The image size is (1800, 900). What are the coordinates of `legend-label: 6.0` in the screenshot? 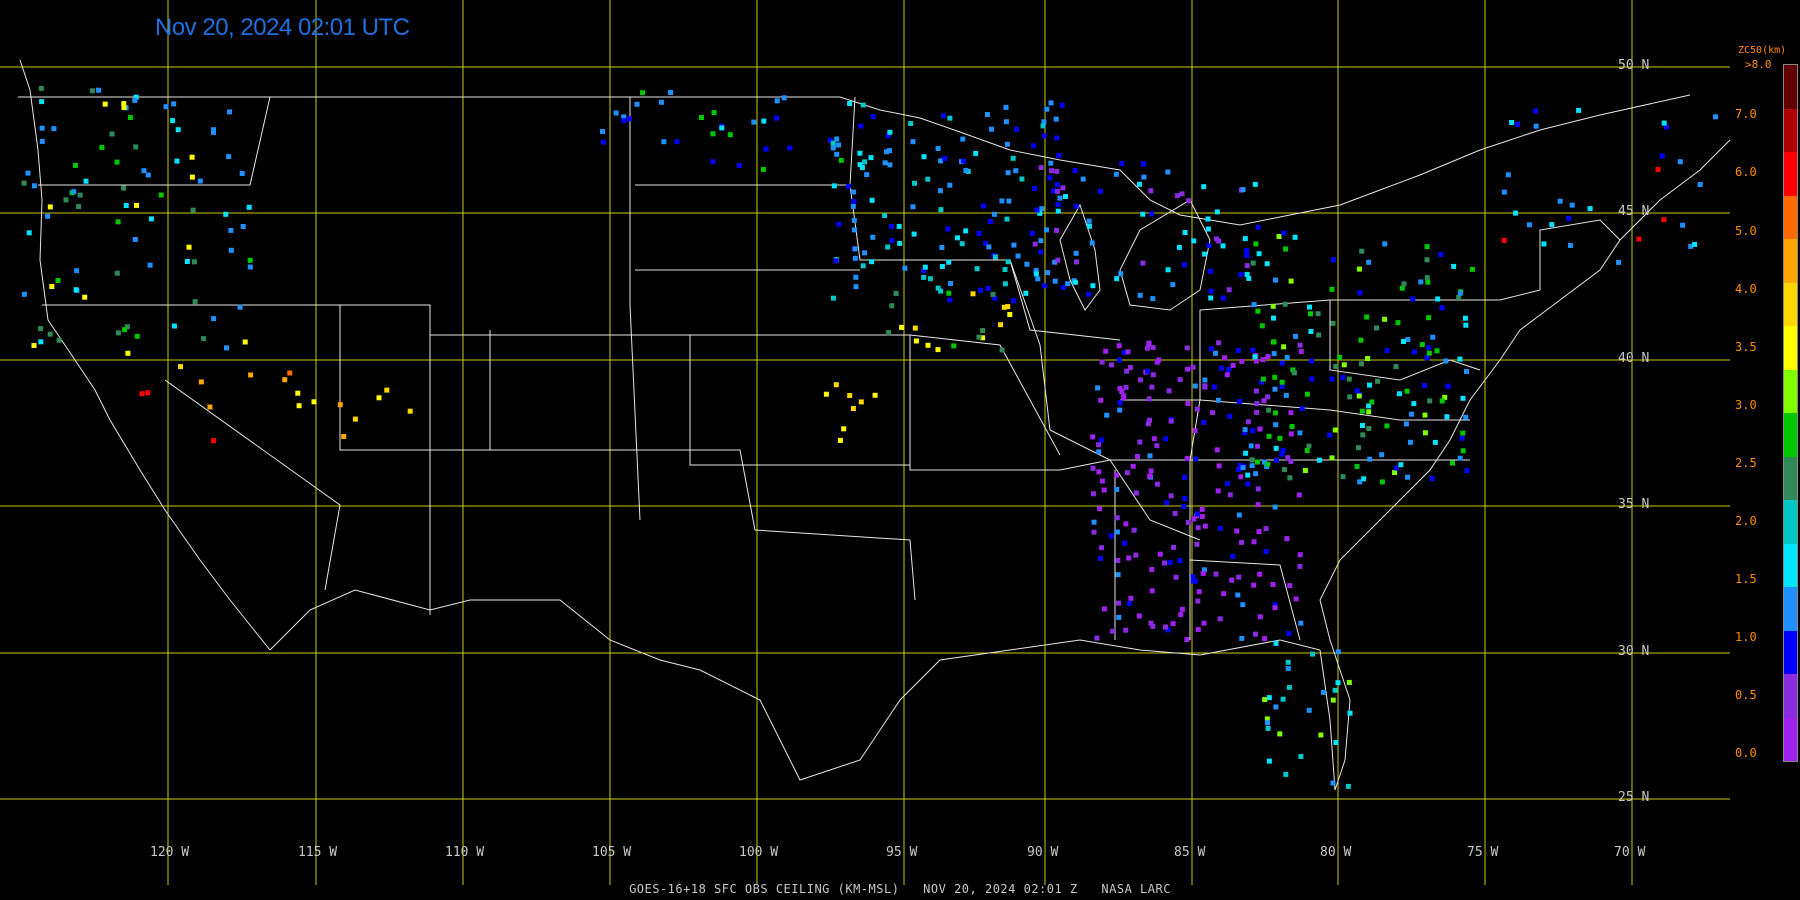 It's located at (1746, 172).